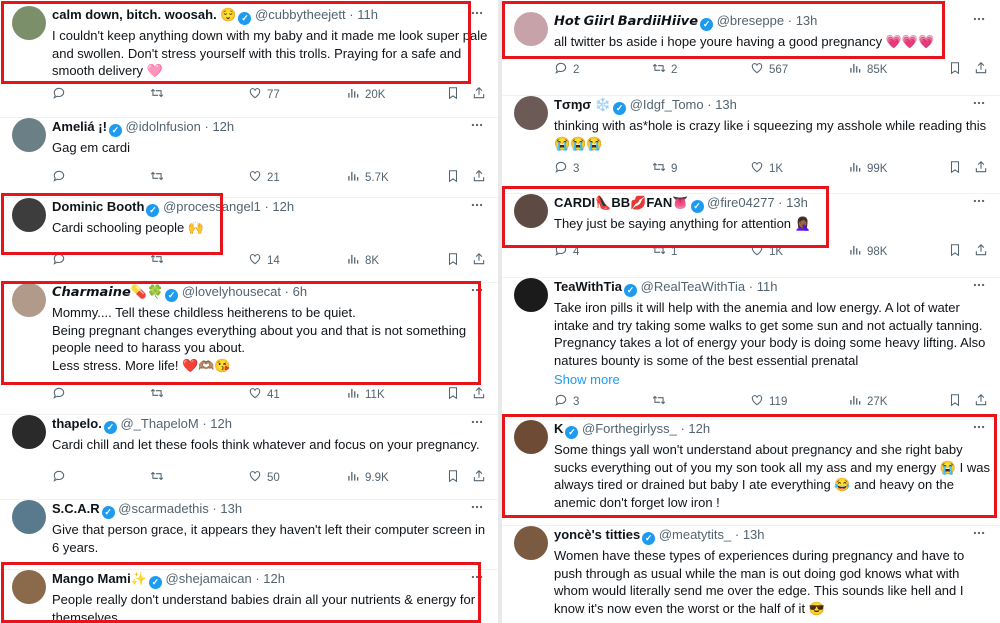 The width and height of the screenshot is (1000, 623). What do you see at coordinates (163, 508) in the screenshot?
I see `author-handle: @scarmadethis` at bounding box center [163, 508].